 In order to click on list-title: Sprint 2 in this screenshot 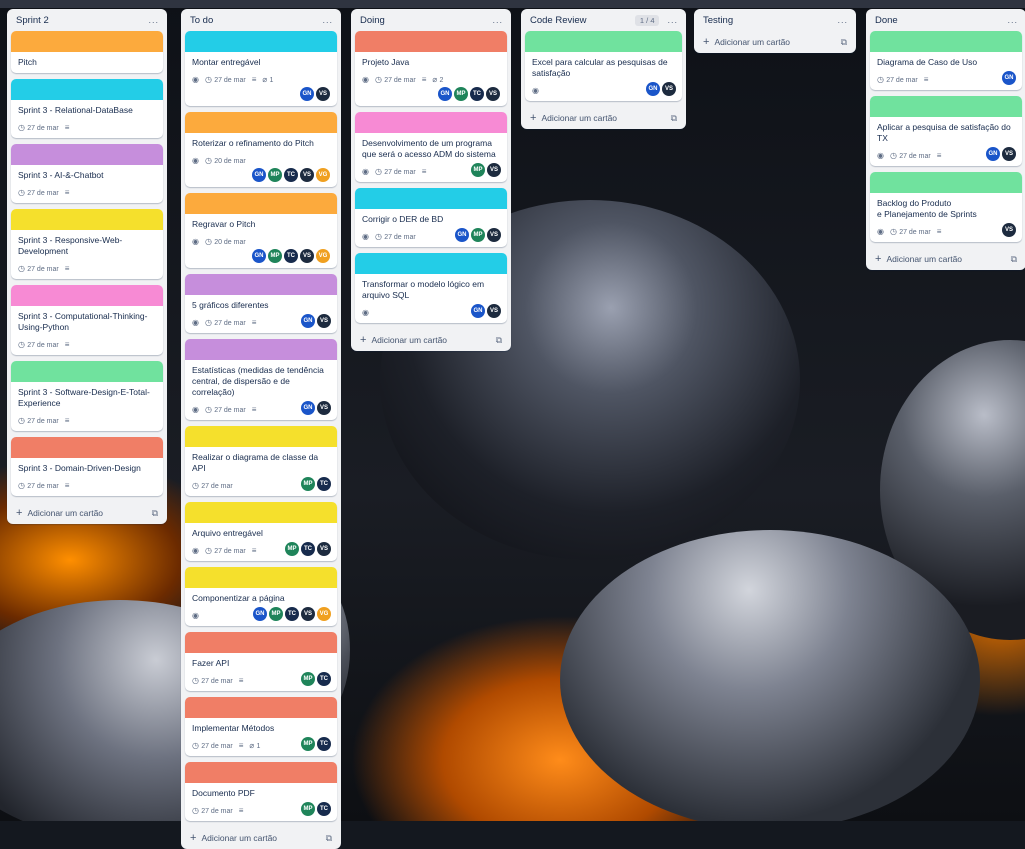, I will do `click(82, 20)`.